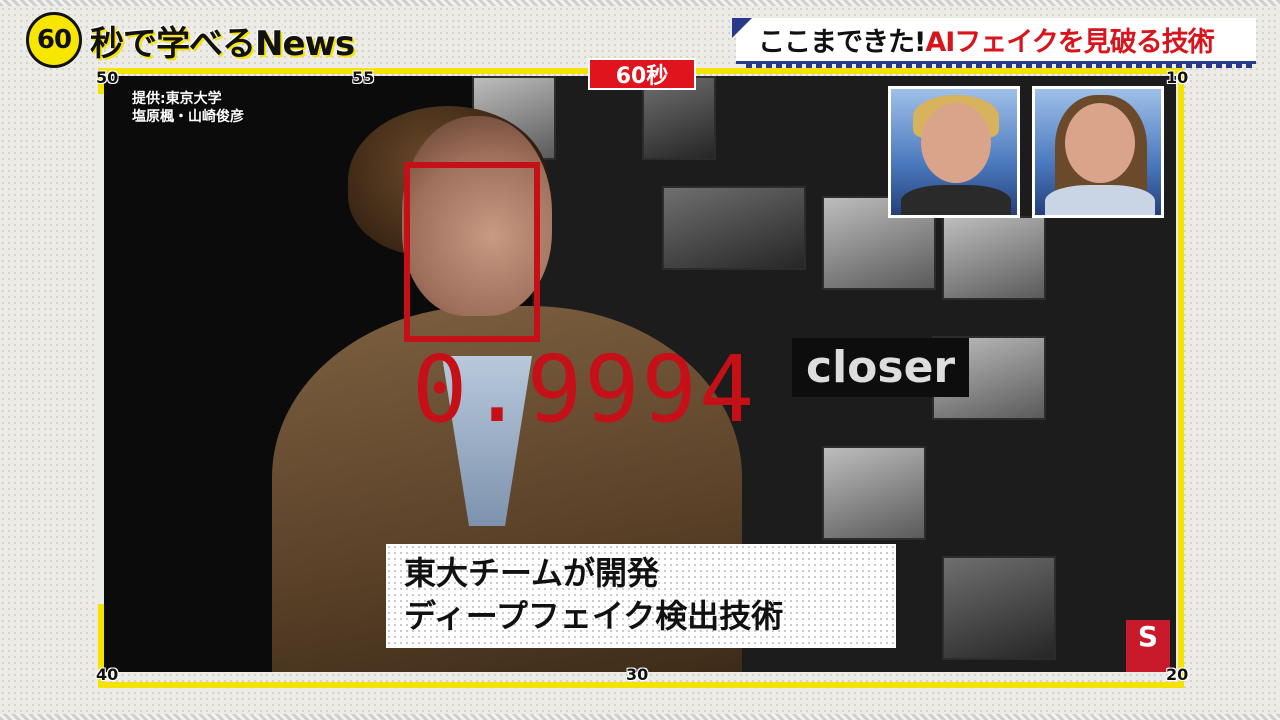 The width and height of the screenshot is (1280, 720). Describe the element at coordinates (956, 200) in the screenshot. I see `presenter-body` at that location.